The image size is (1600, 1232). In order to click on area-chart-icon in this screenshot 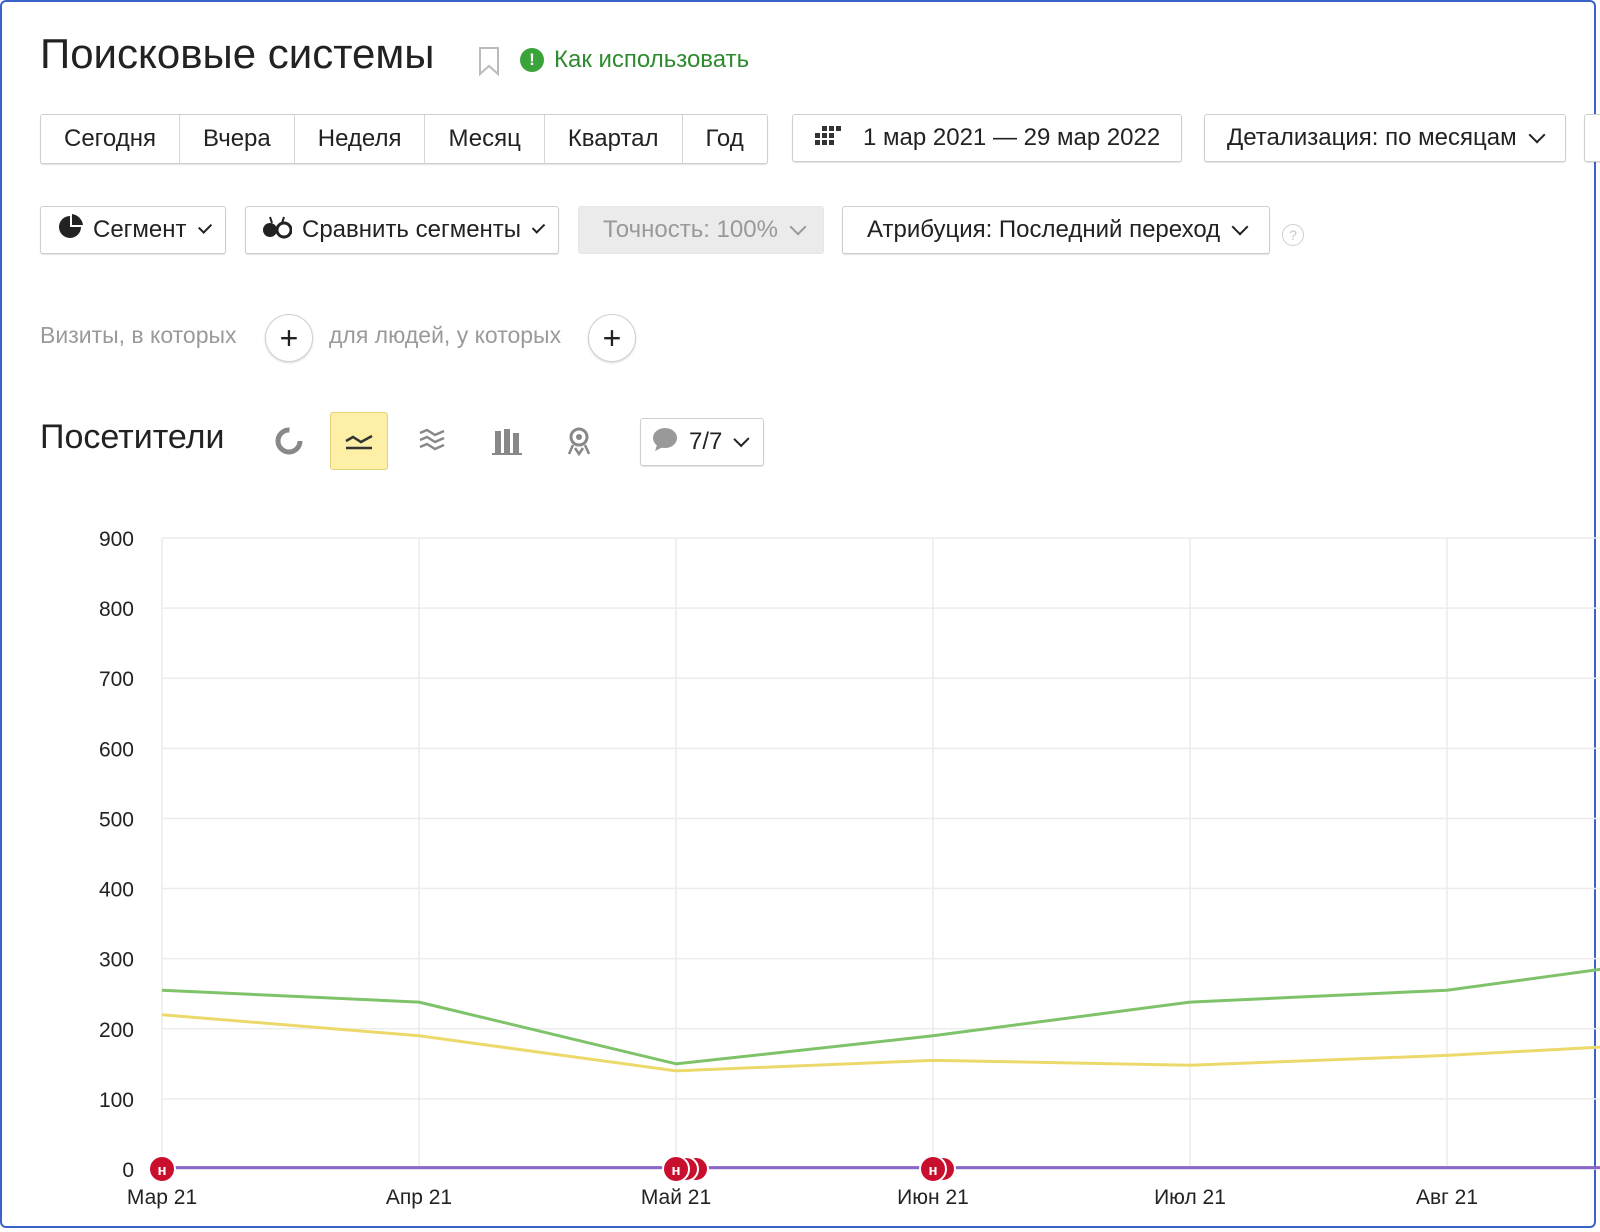, I will do `click(432, 441)`.